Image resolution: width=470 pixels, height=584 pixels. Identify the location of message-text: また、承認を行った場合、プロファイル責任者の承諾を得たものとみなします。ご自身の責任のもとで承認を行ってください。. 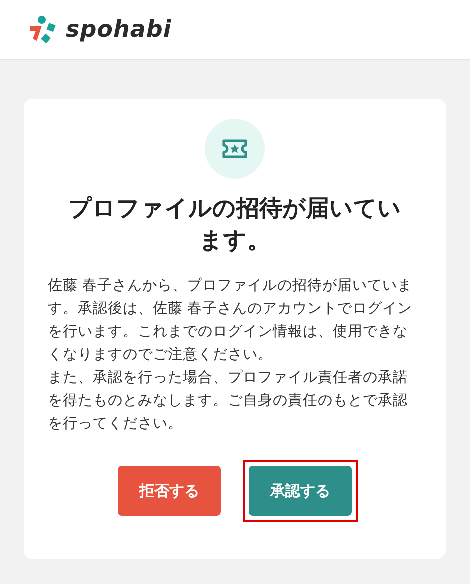
(228, 401).